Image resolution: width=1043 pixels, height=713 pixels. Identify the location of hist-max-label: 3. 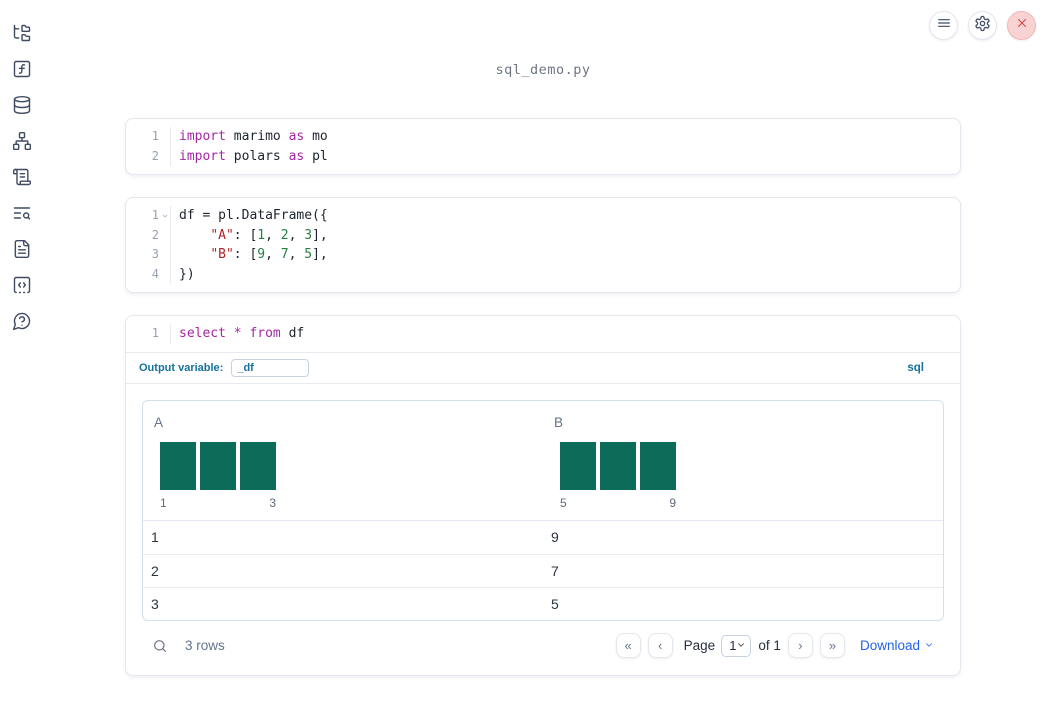
(272, 502).